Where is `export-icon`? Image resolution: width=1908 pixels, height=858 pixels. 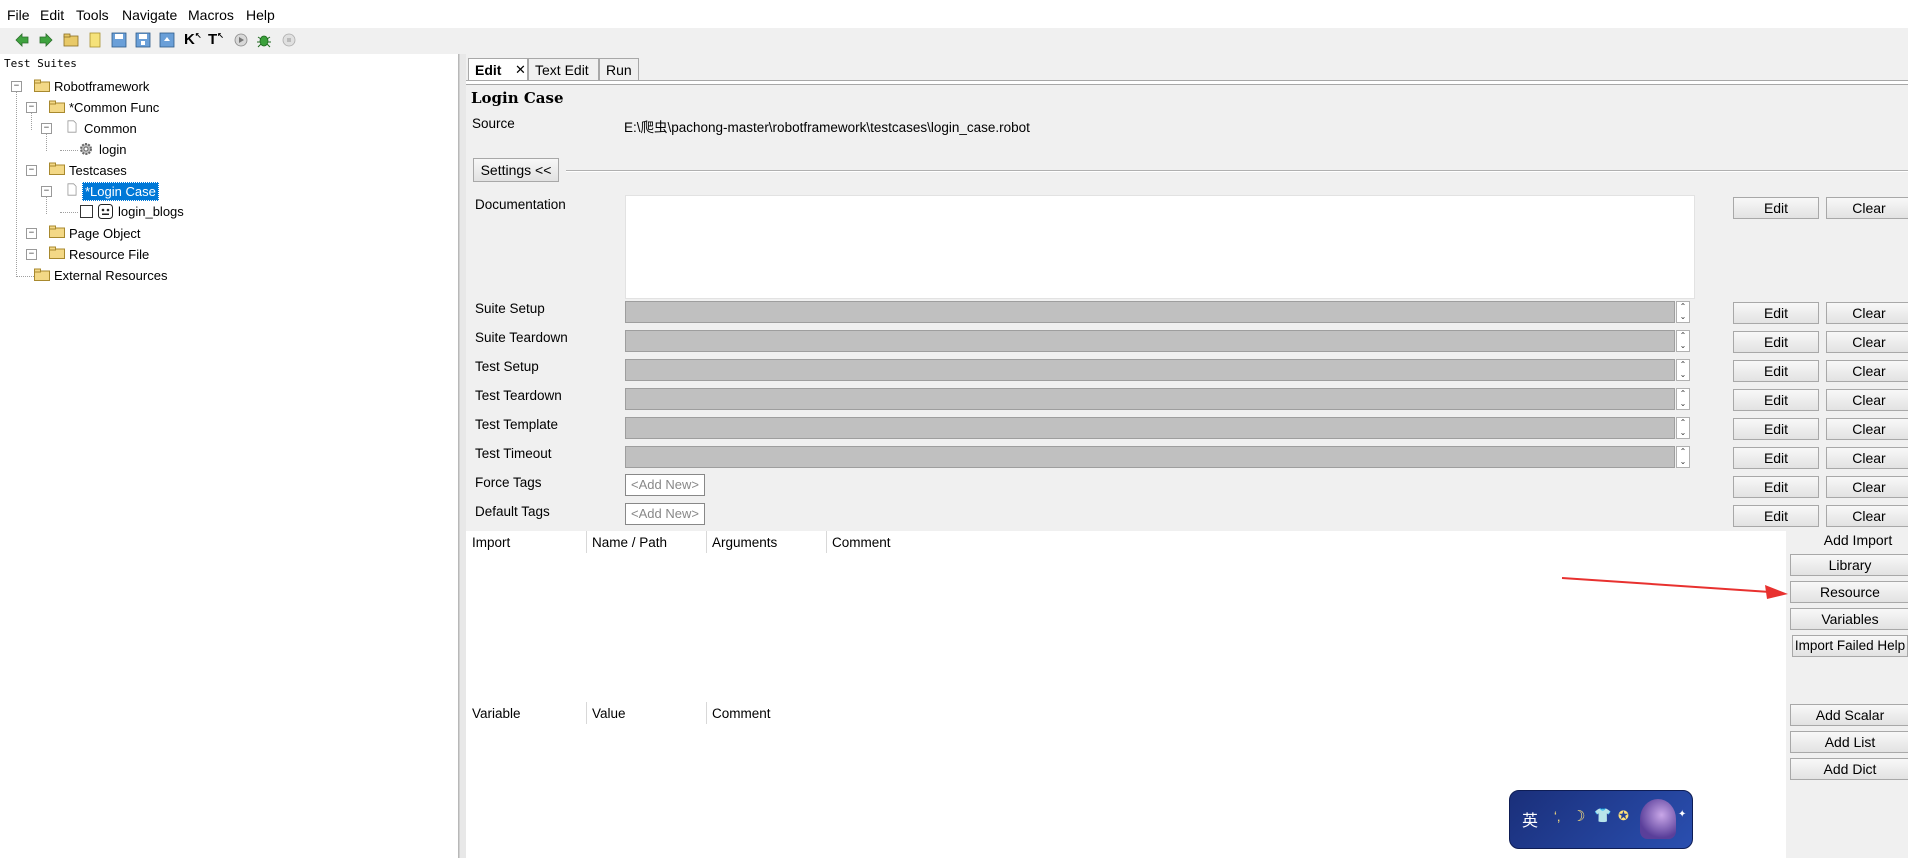 export-icon is located at coordinates (167, 40).